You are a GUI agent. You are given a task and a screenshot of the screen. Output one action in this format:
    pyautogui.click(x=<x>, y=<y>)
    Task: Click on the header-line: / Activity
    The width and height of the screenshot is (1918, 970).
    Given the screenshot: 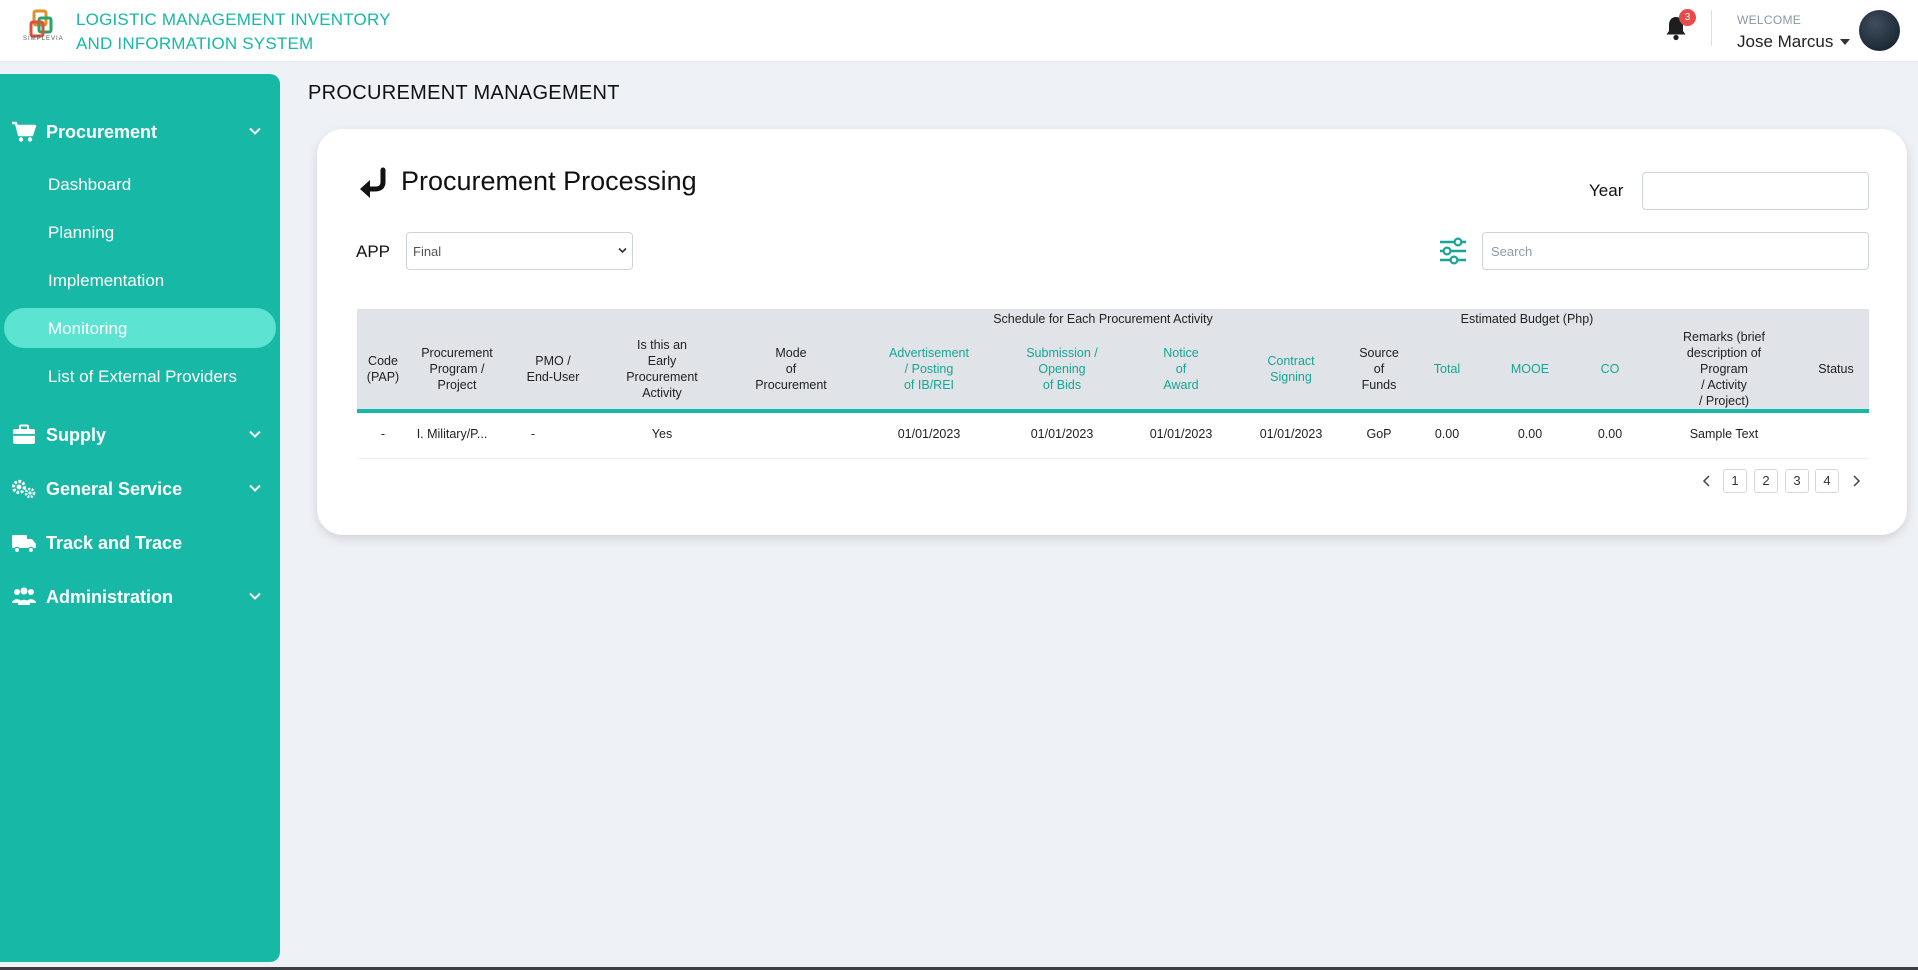 What is the action you would take?
    pyautogui.click(x=1724, y=385)
    